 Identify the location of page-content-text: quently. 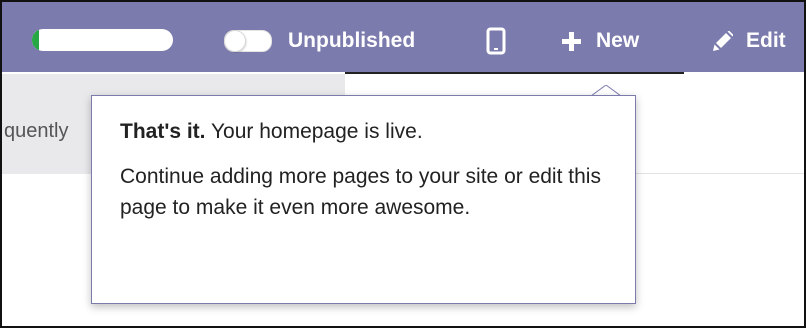
(36, 131).